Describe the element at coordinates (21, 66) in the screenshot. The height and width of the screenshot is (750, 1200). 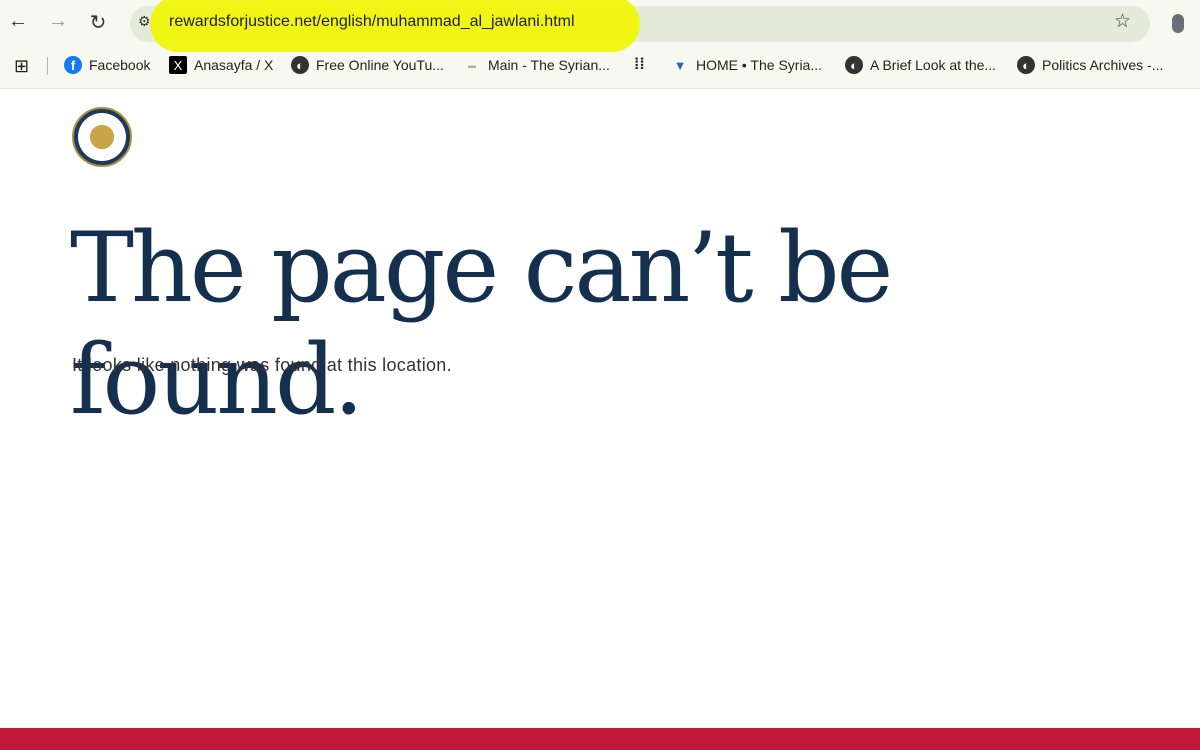
I see `apps-icon: ⊞` at that location.